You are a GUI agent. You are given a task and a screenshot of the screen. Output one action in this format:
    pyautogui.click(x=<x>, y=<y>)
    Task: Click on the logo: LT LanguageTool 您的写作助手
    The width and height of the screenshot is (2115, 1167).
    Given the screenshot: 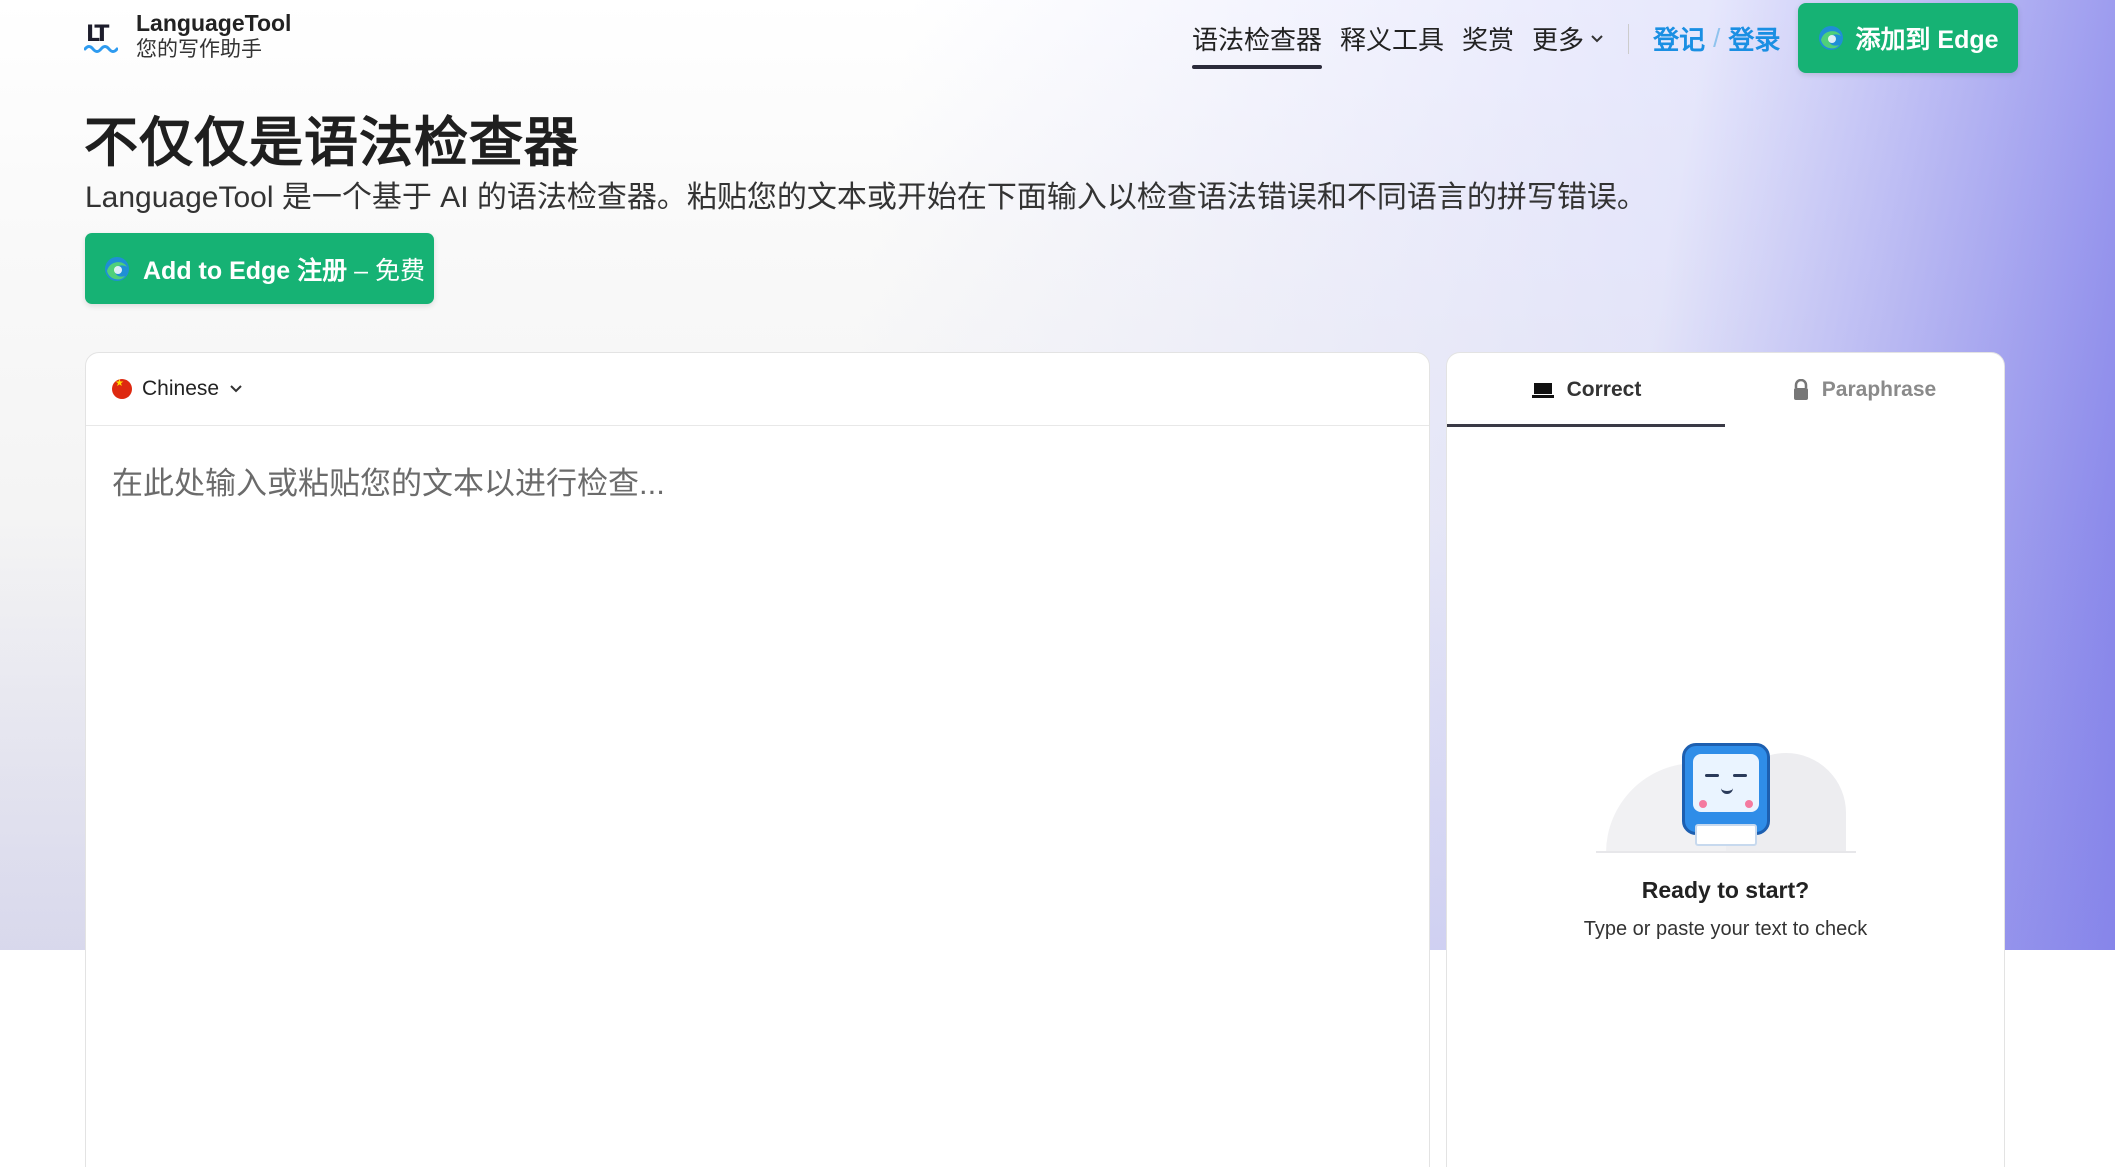 What is the action you would take?
    pyautogui.click(x=187, y=37)
    